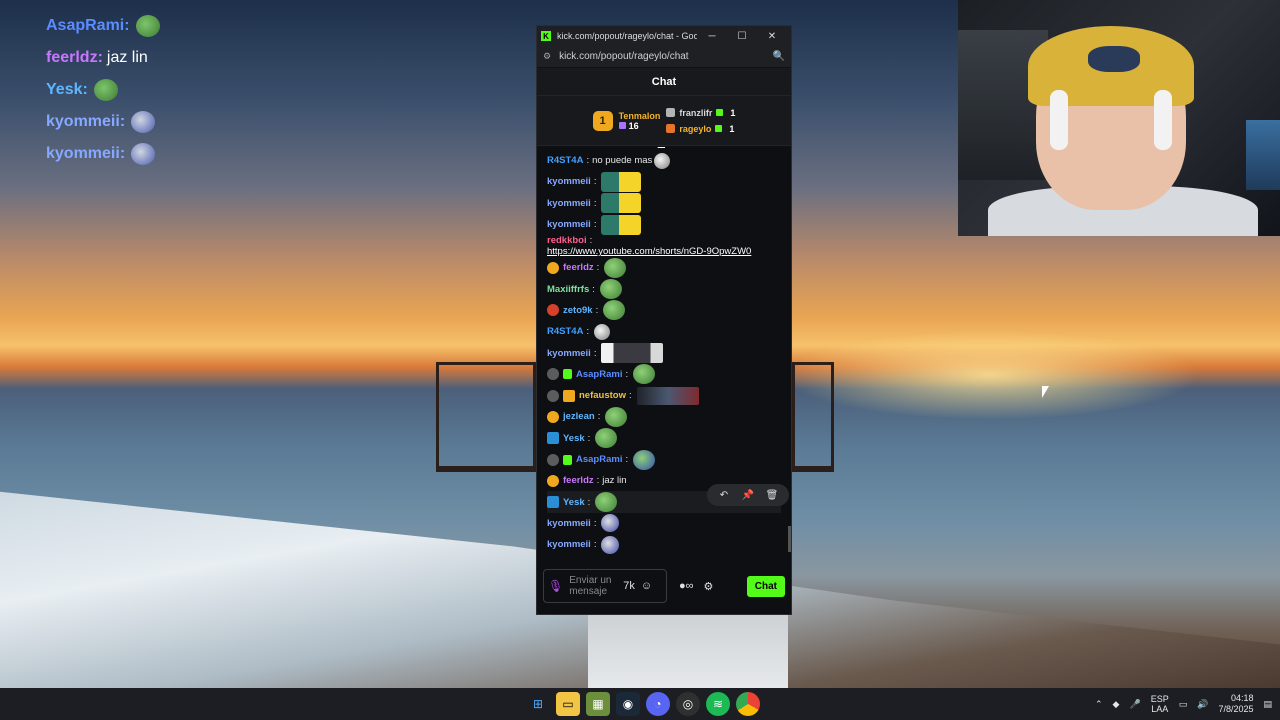  Describe the element at coordinates (553, 310) in the screenshot. I see `red-badge-icon` at that location.